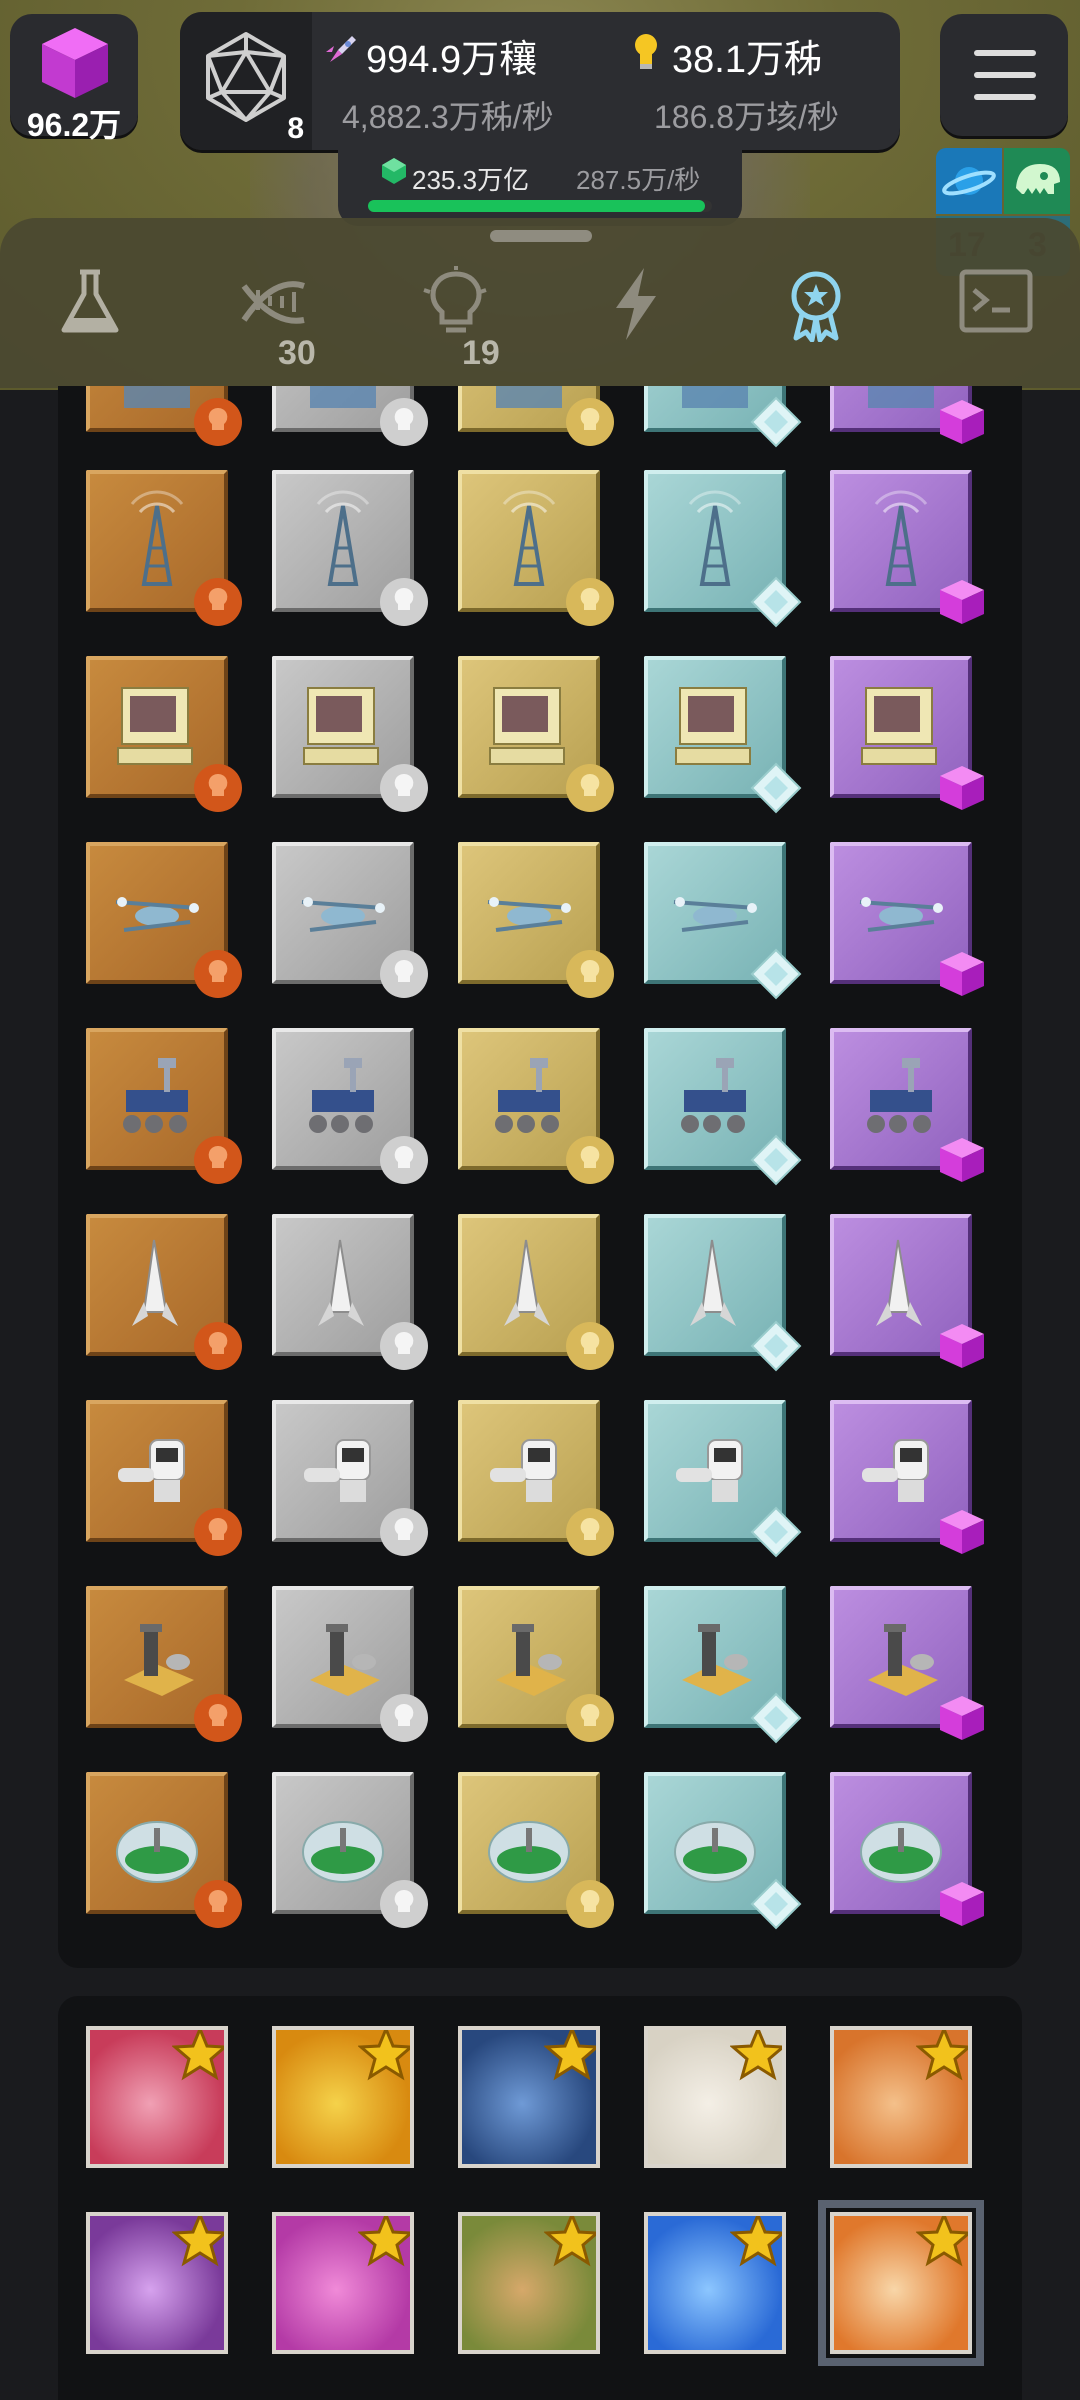 The height and width of the screenshot is (2400, 1080). I want to click on gold-space-shuttle-tile, so click(536, 1292).